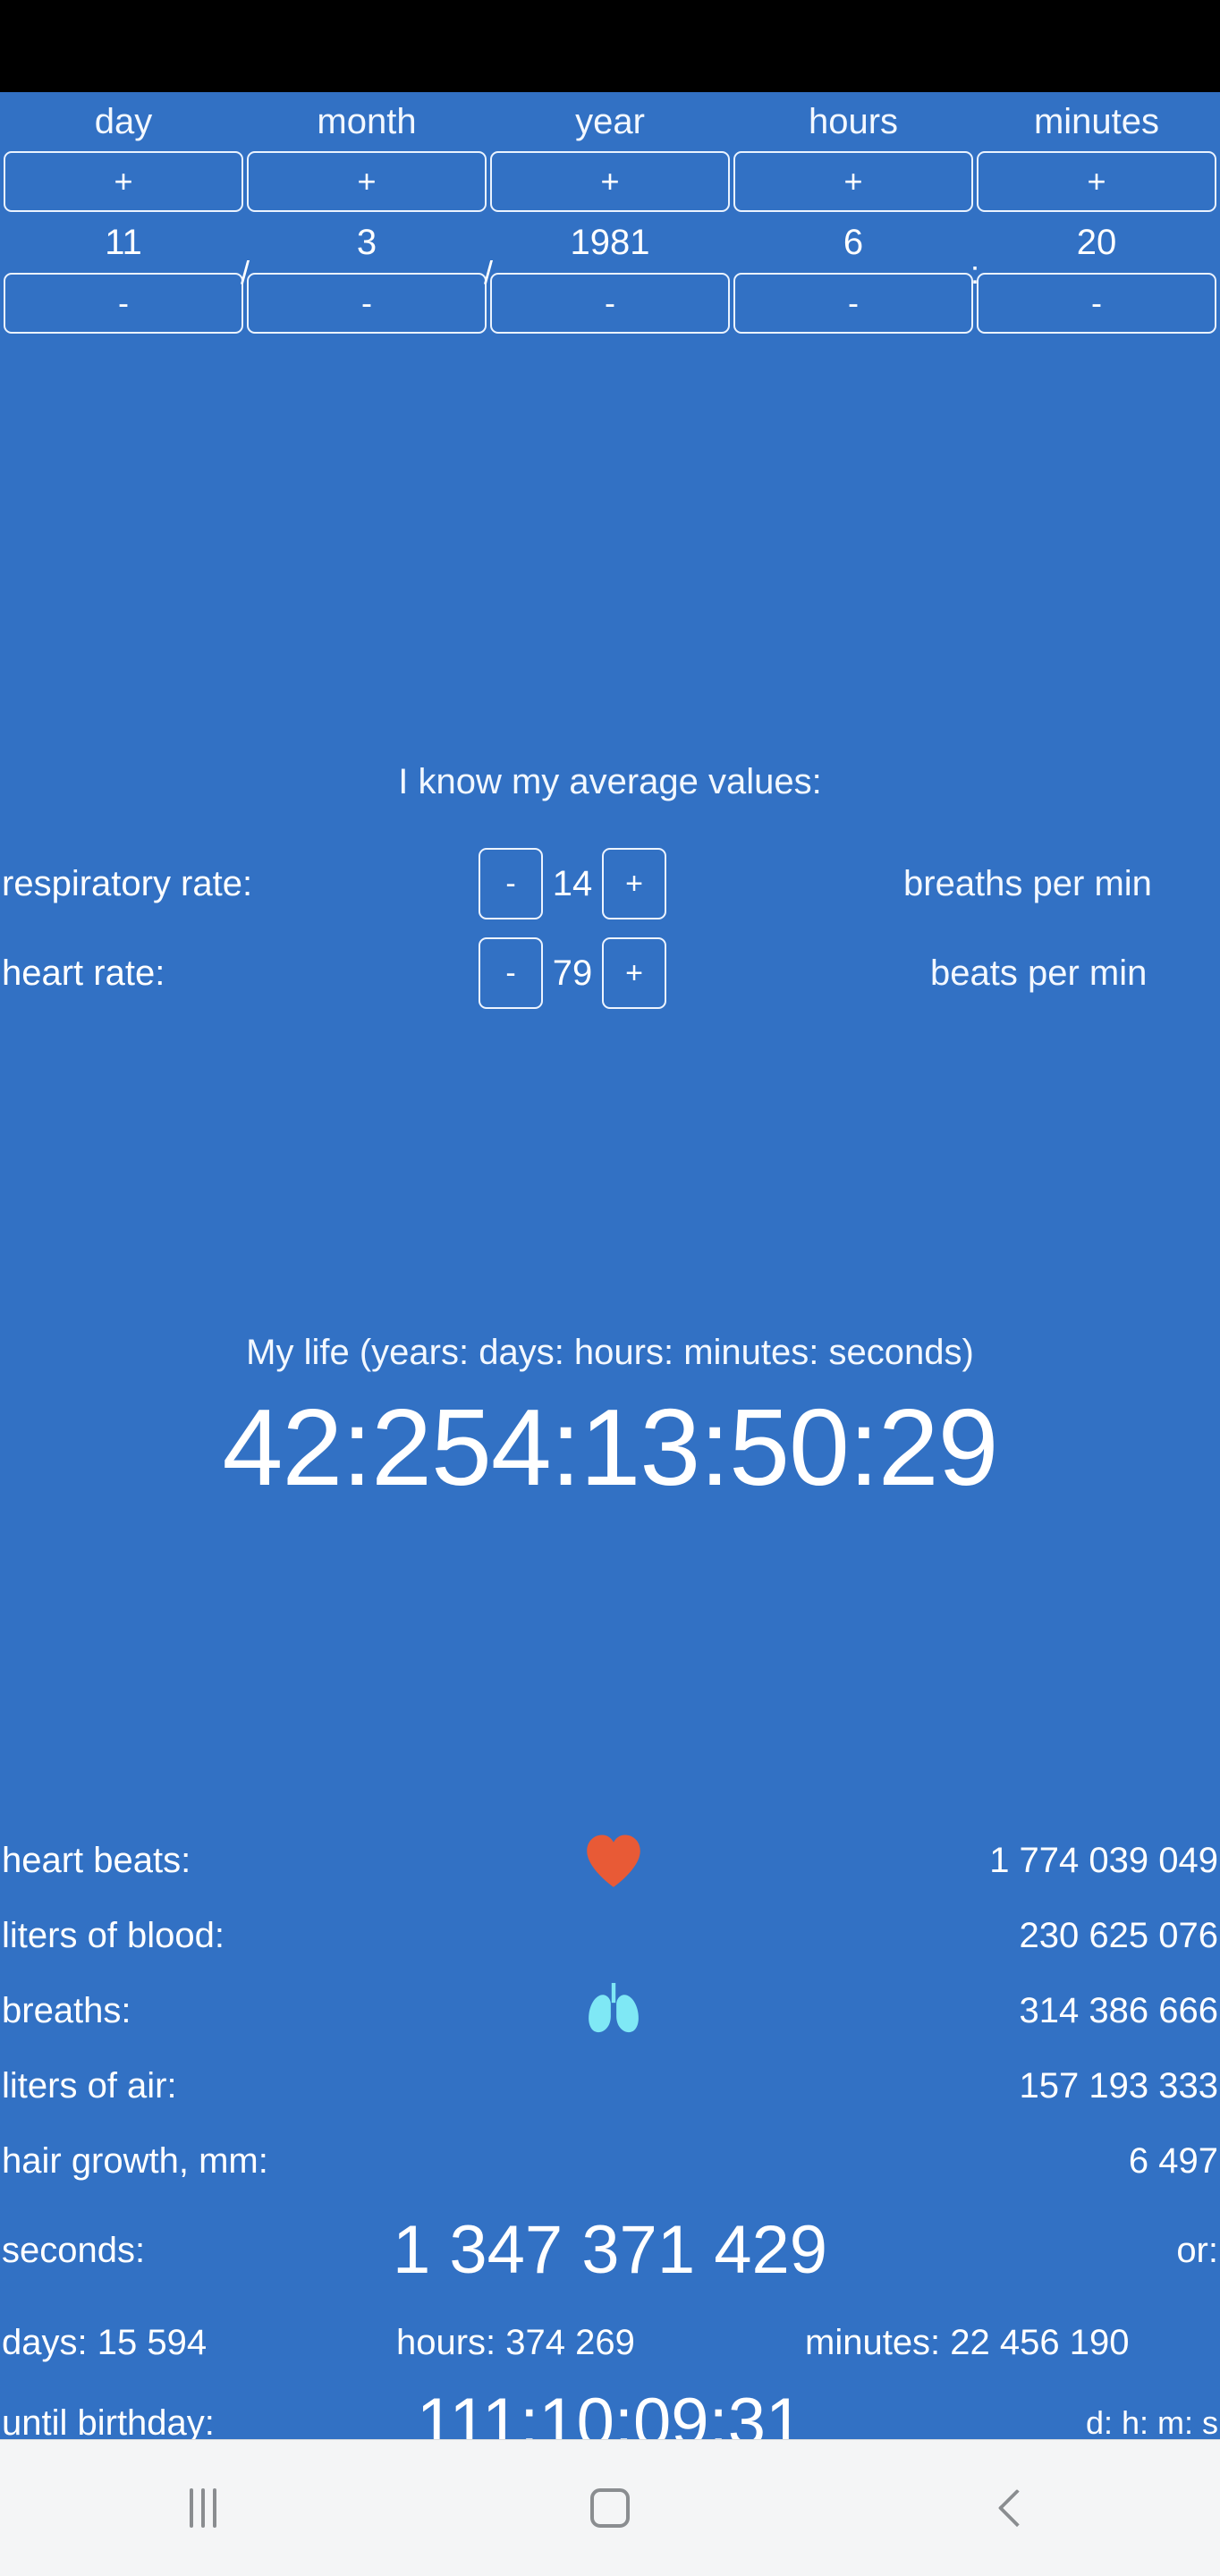 This screenshot has height=2576, width=1220. Describe the element at coordinates (511, 973) in the screenshot. I see `heart-rate-decrement-button: -` at that location.